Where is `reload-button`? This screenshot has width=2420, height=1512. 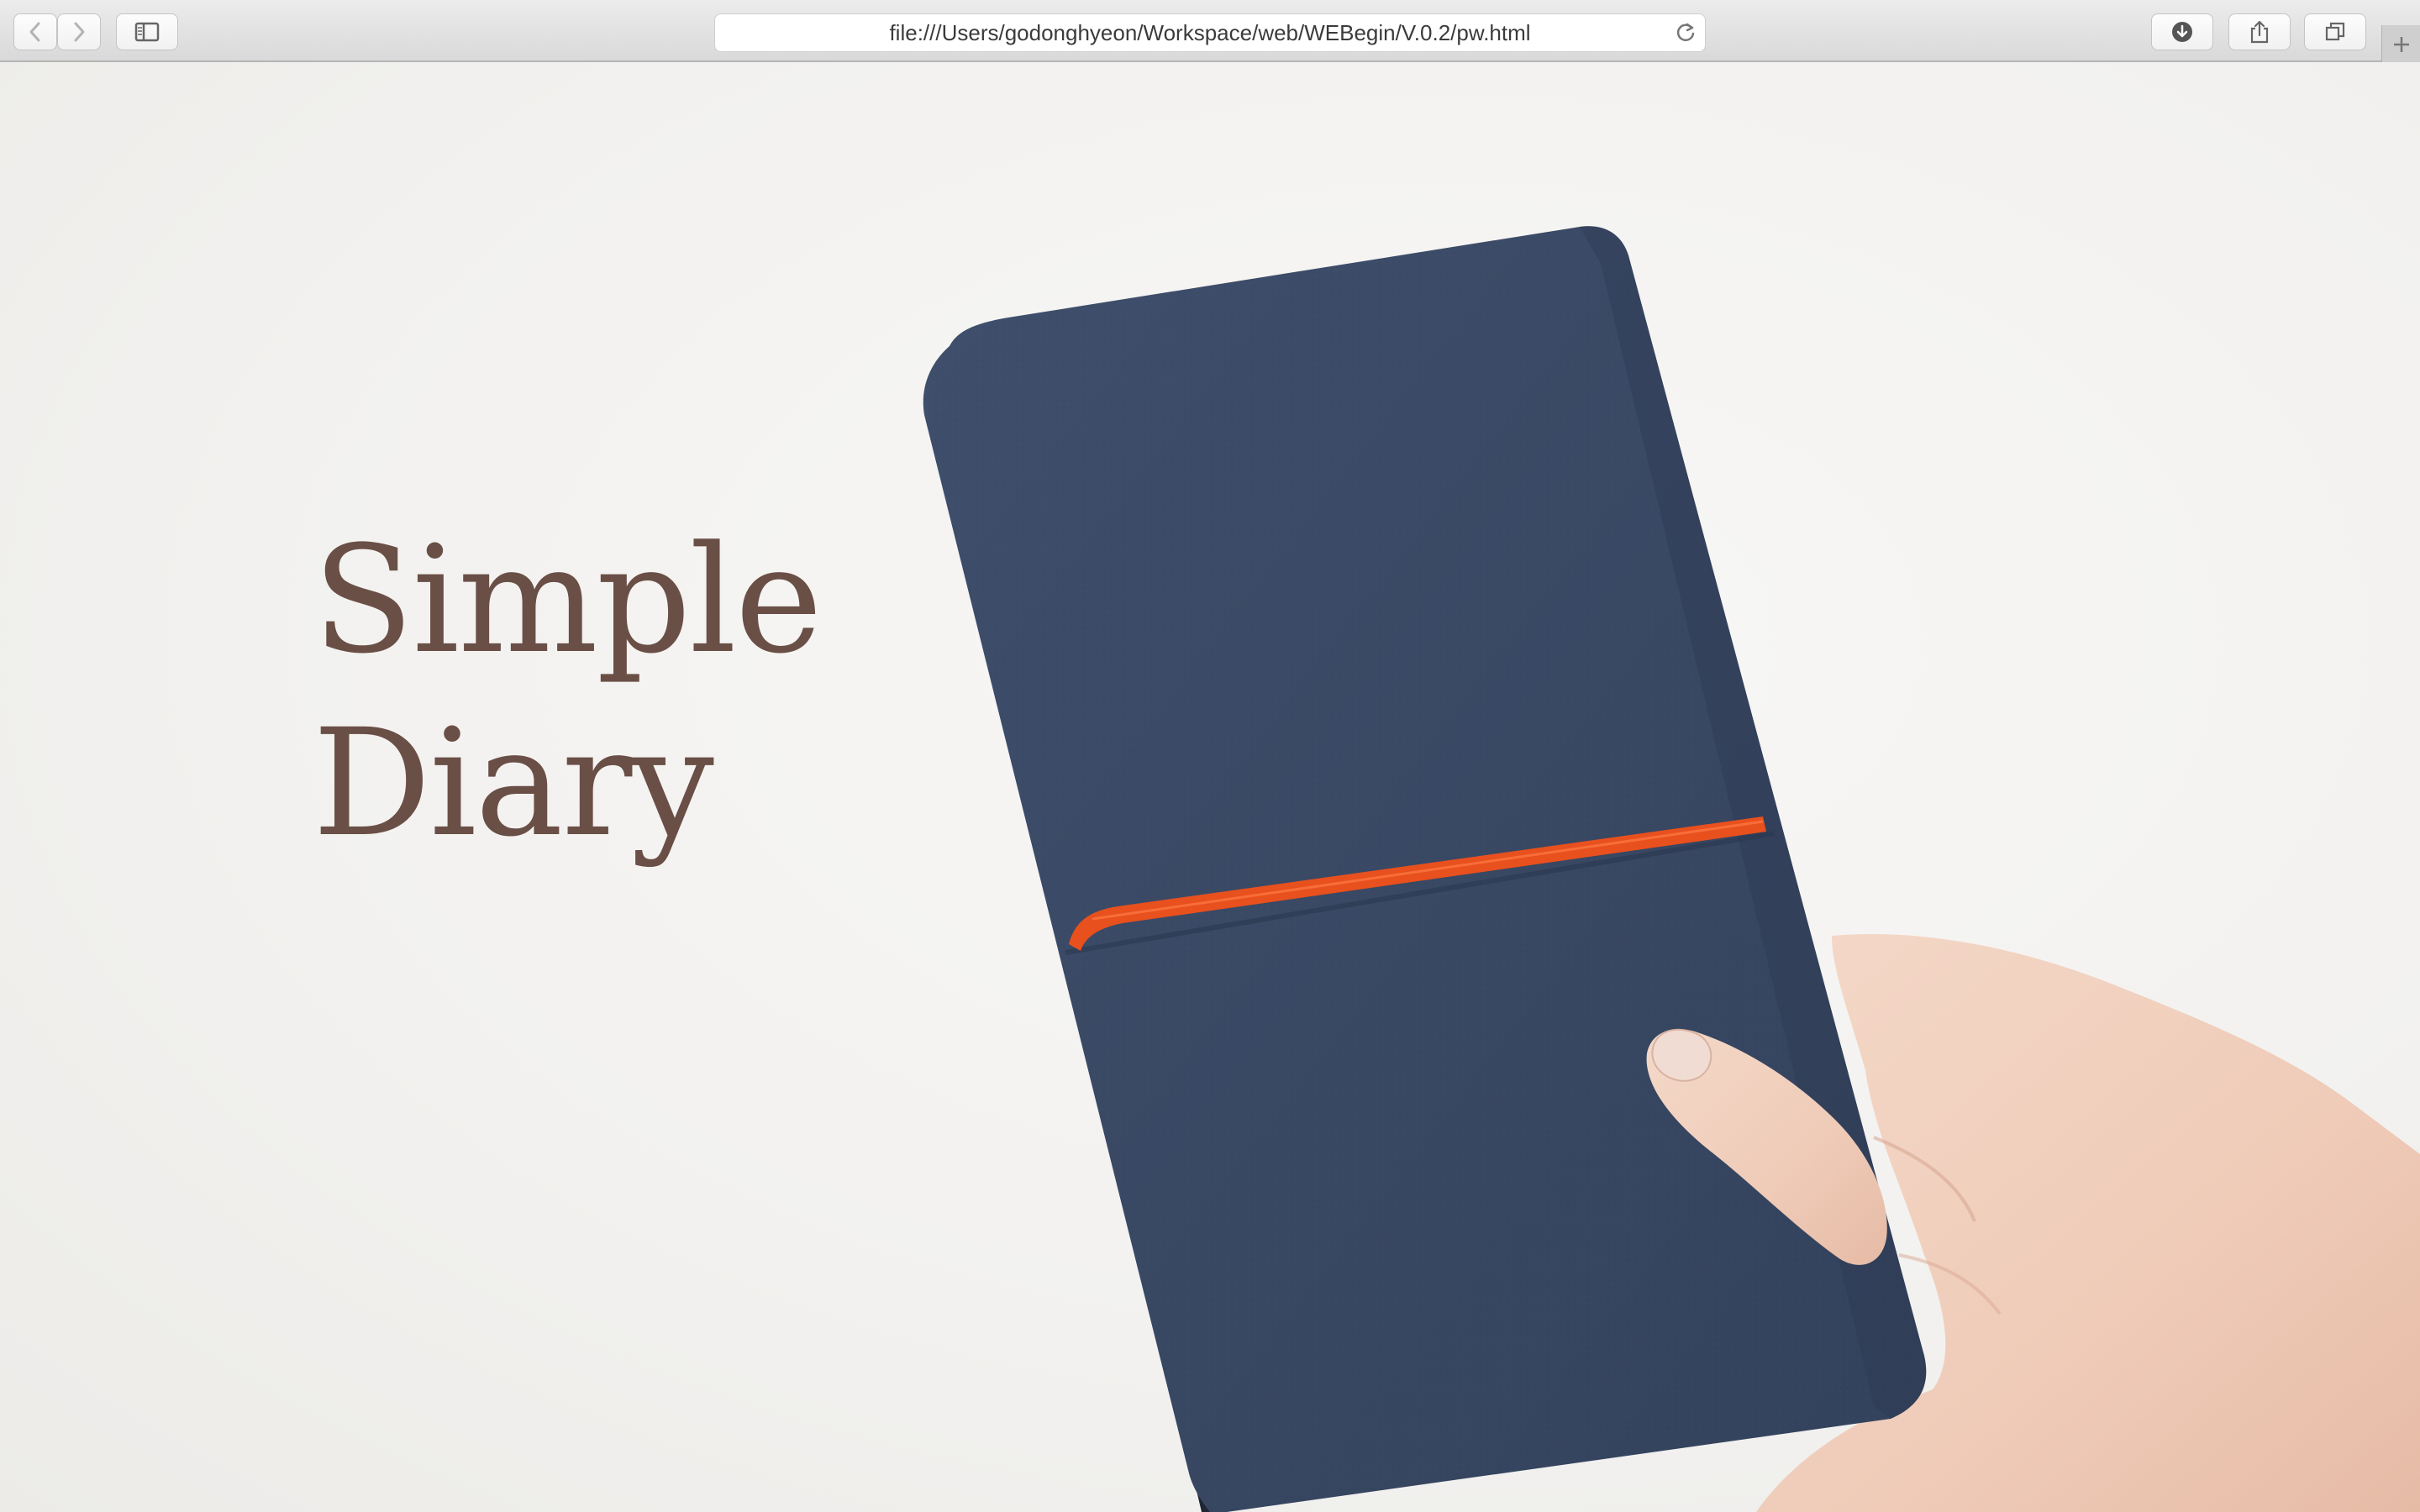
reload-button is located at coordinates (1686, 35).